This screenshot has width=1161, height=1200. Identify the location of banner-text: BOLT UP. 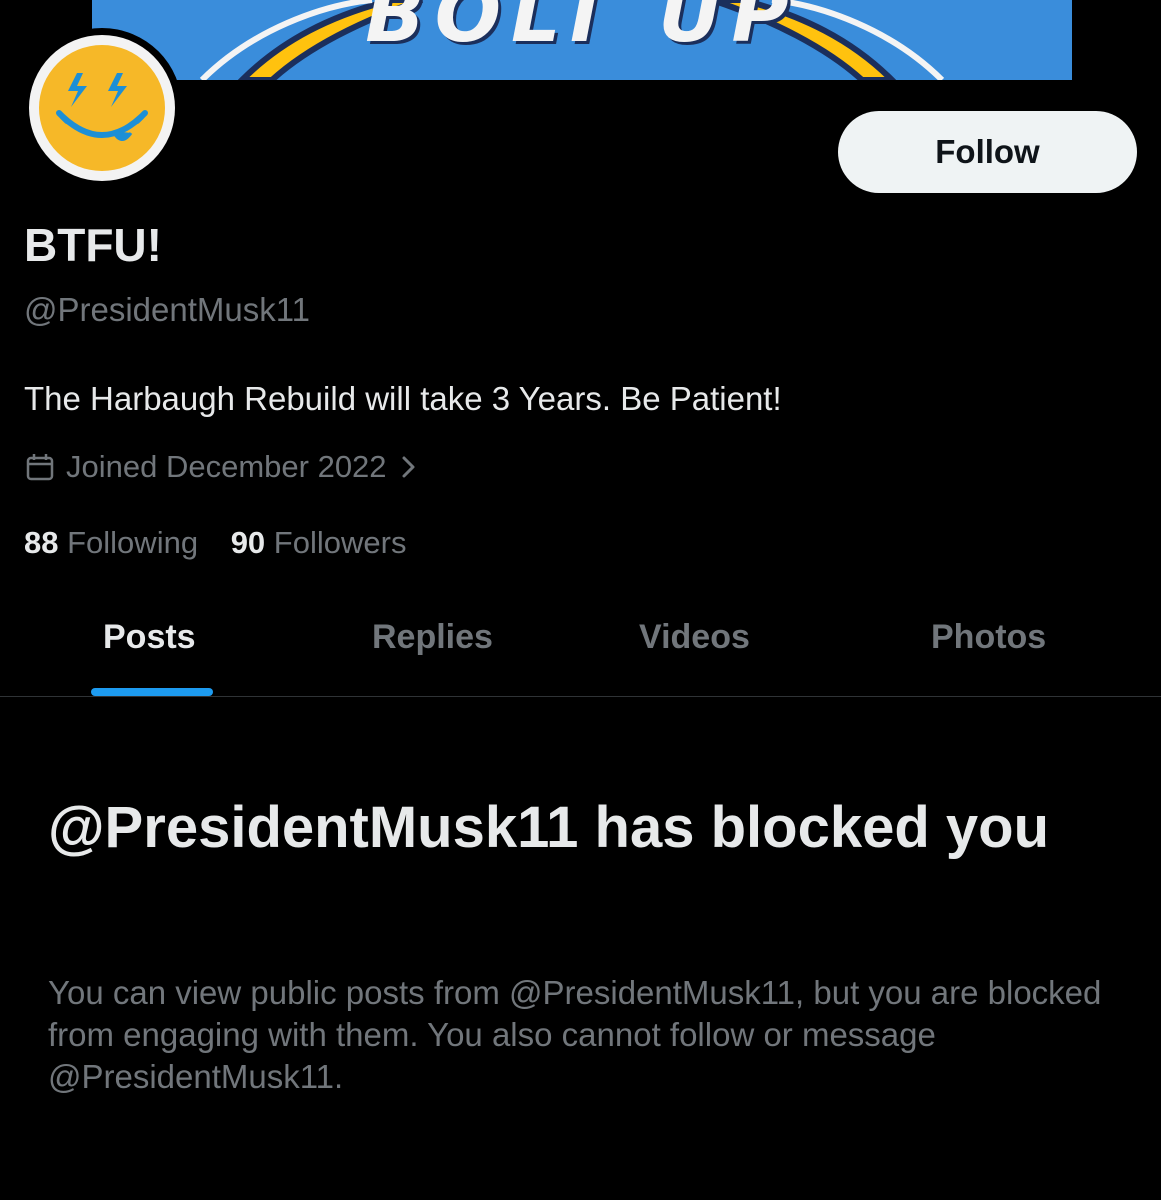
(582, 30).